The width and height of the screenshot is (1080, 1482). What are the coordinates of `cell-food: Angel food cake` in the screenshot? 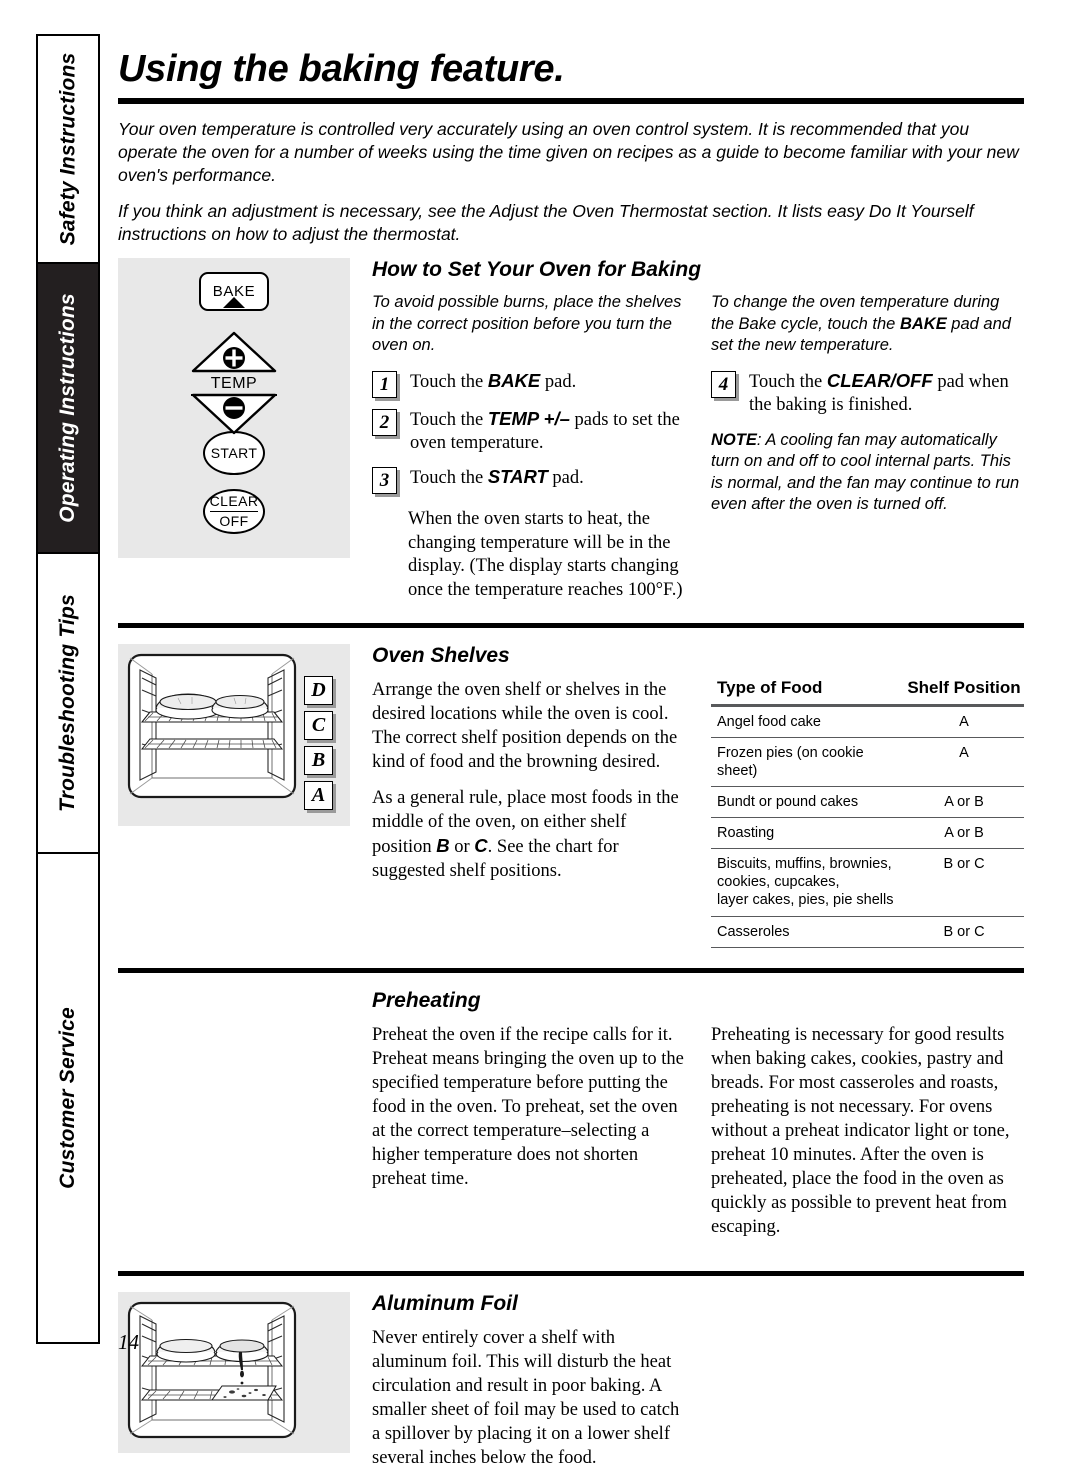 It's located at (804, 721).